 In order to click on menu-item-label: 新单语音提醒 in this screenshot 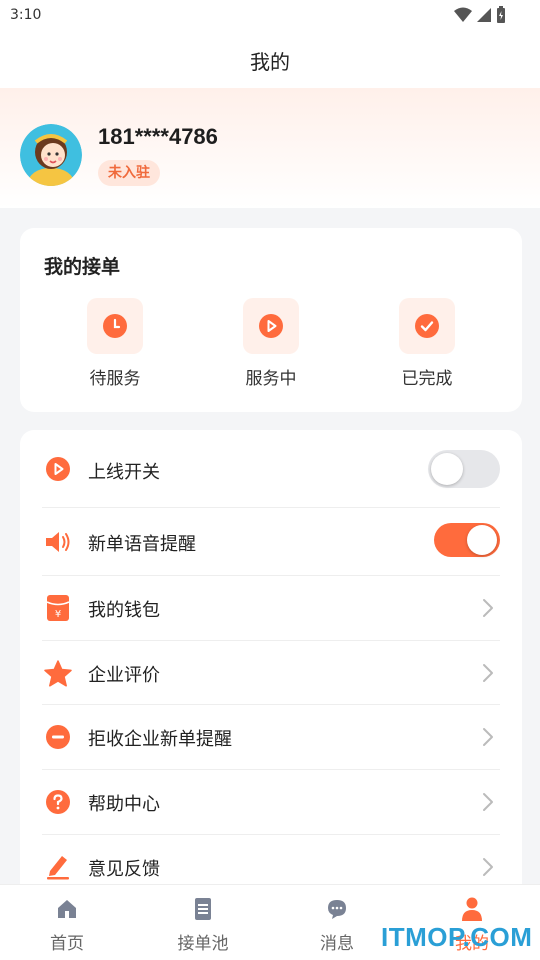, I will do `click(142, 544)`.